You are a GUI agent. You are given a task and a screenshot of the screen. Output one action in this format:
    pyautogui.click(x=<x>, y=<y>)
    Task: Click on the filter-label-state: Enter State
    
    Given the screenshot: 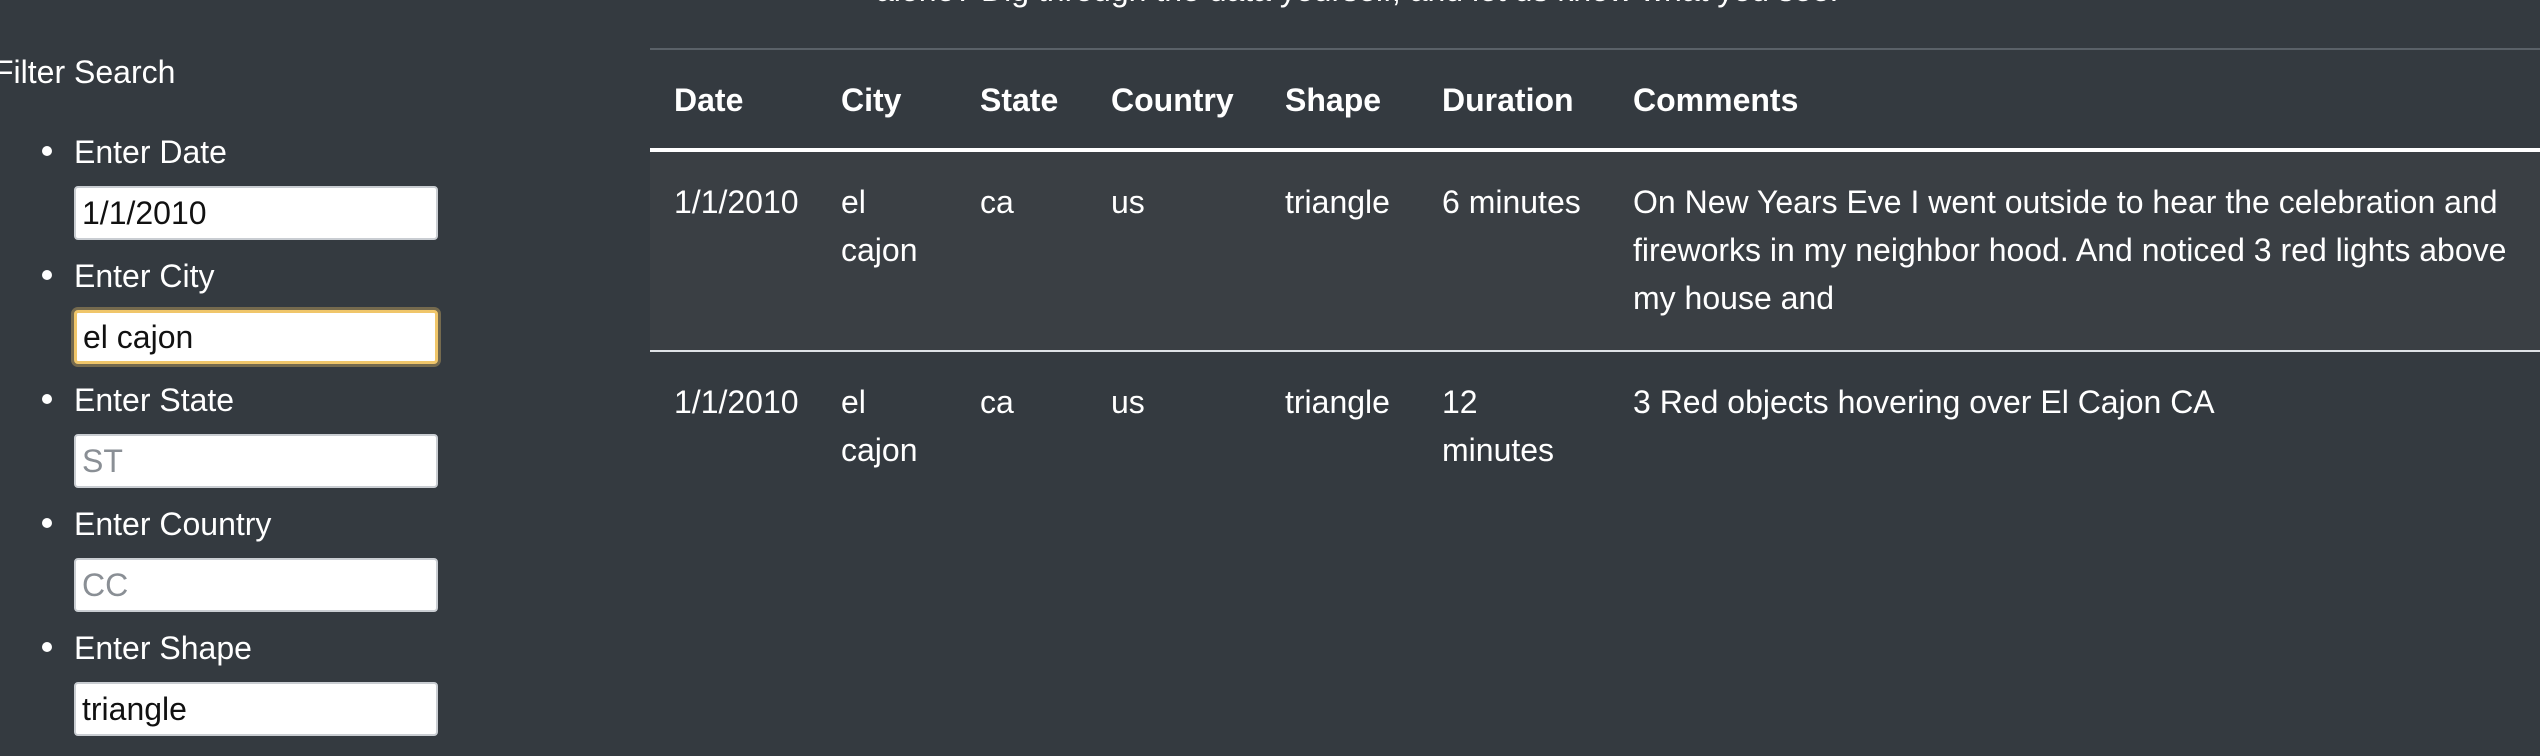 What is the action you would take?
    pyautogui.click(x=154, y=400)
    